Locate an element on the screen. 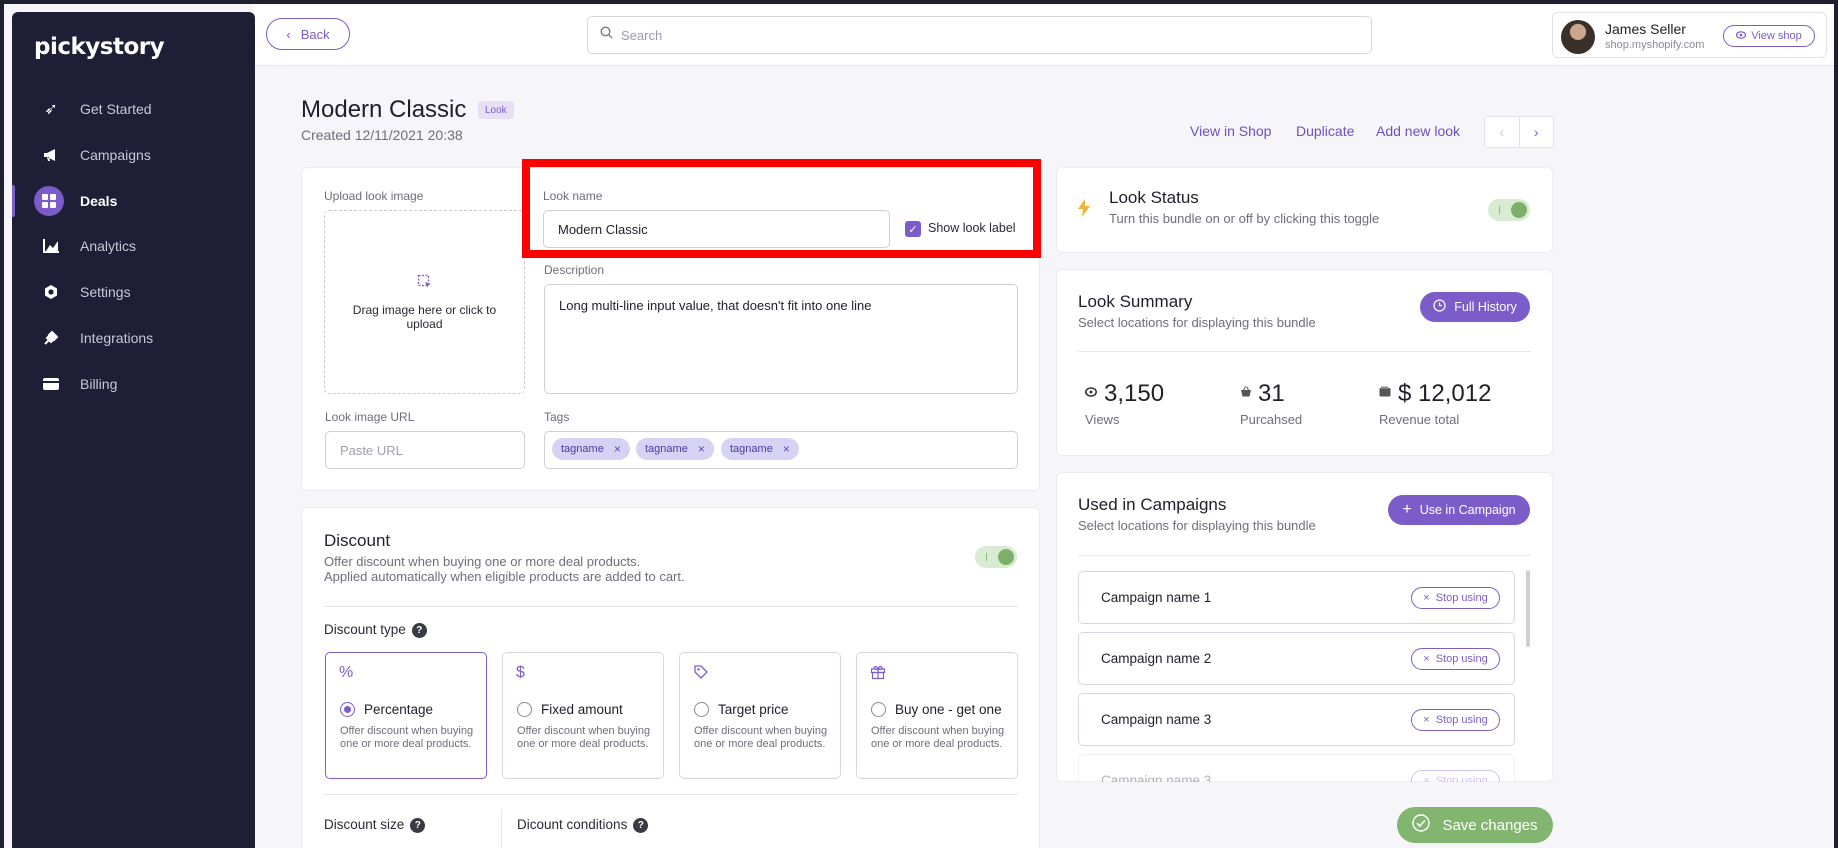 The height and width of the screenshot is (848, 1838). discount-type-title: Fixed amount is located at coordinates (582, 709).